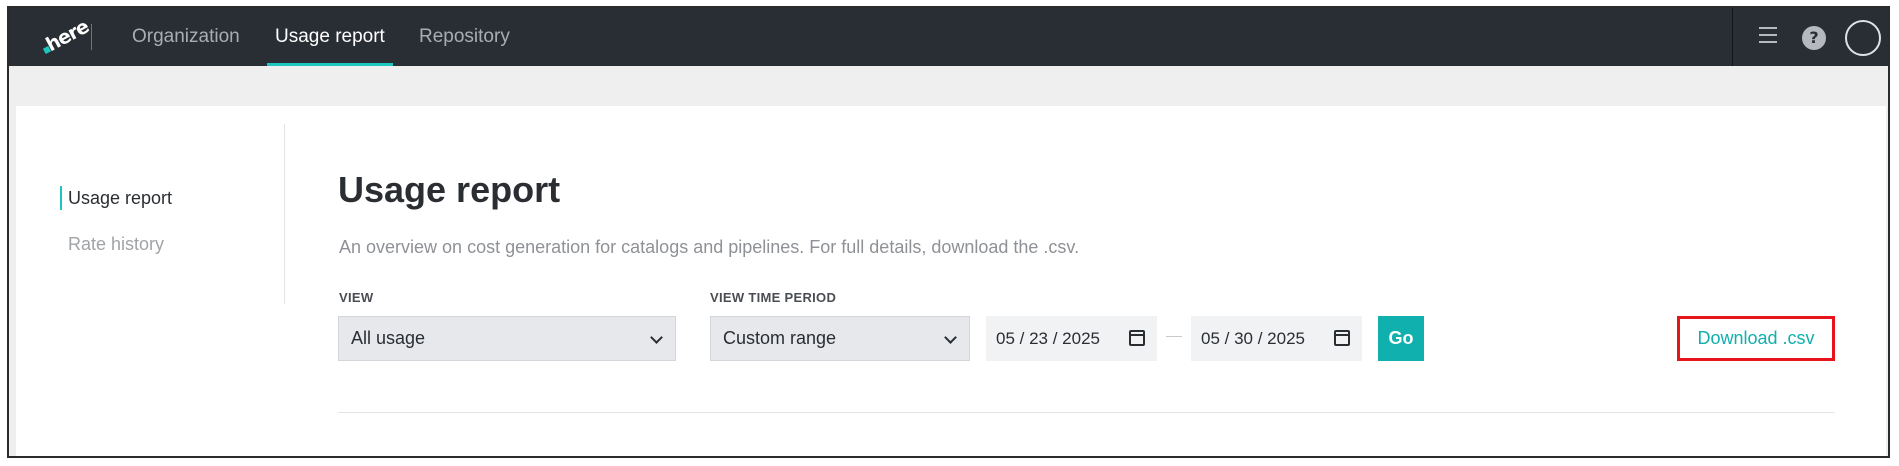 Image resolution: width=1899 pixels, height=466 pixels. Describe the element at coordinates (464, 37) in the screenshot. I see `tab-repository: Repository` at that location.